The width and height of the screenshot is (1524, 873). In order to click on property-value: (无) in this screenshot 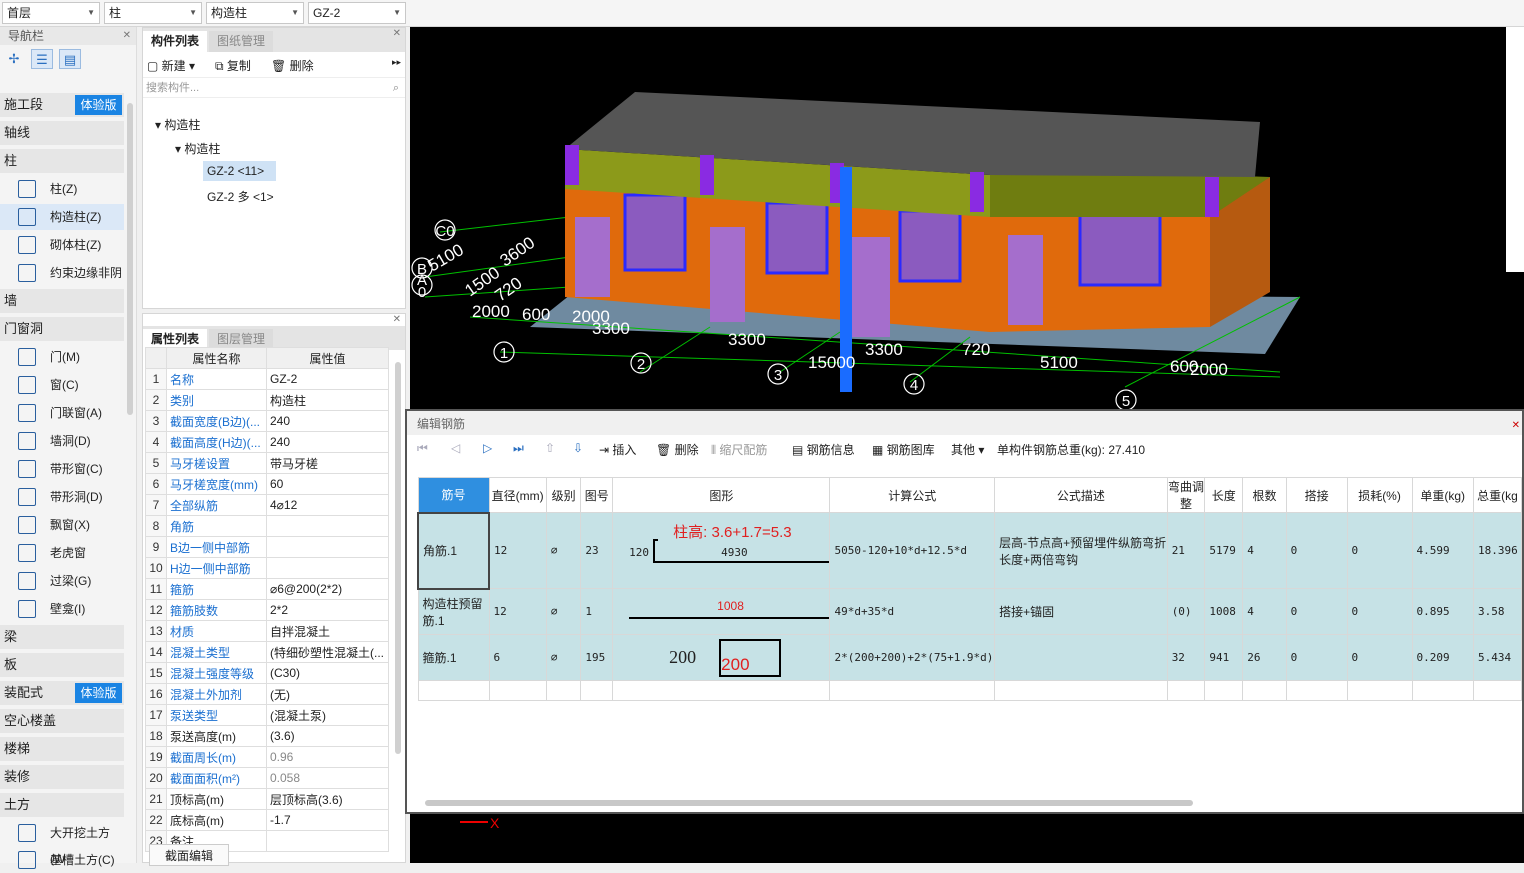, I will do `click(327, 694)`.